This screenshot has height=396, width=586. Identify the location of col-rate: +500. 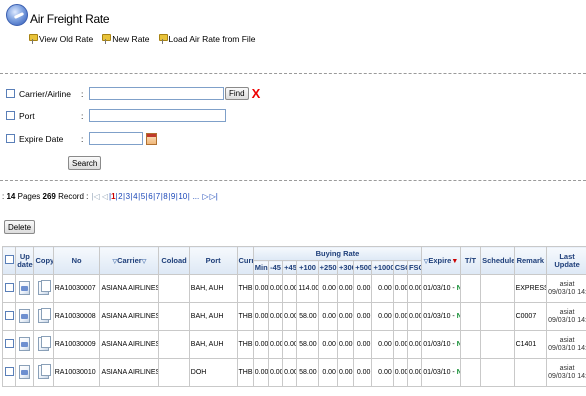
(363, 267).